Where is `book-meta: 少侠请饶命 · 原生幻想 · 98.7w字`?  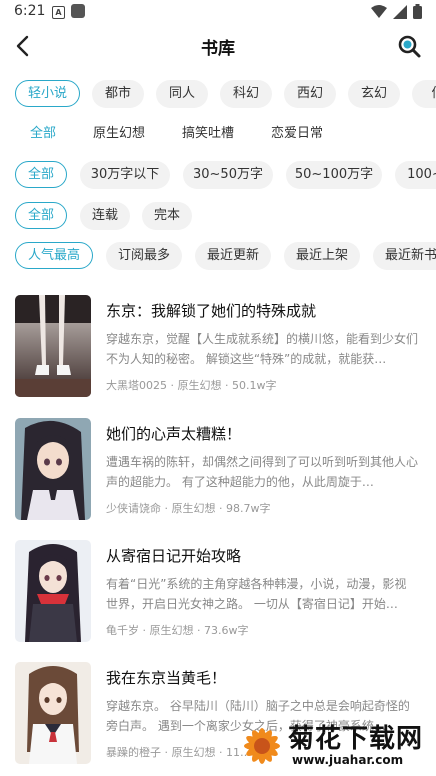
book-meta: 少侠请饶命 · 原生幻想 · 98.7w字 is located at coordinates (188, 508).